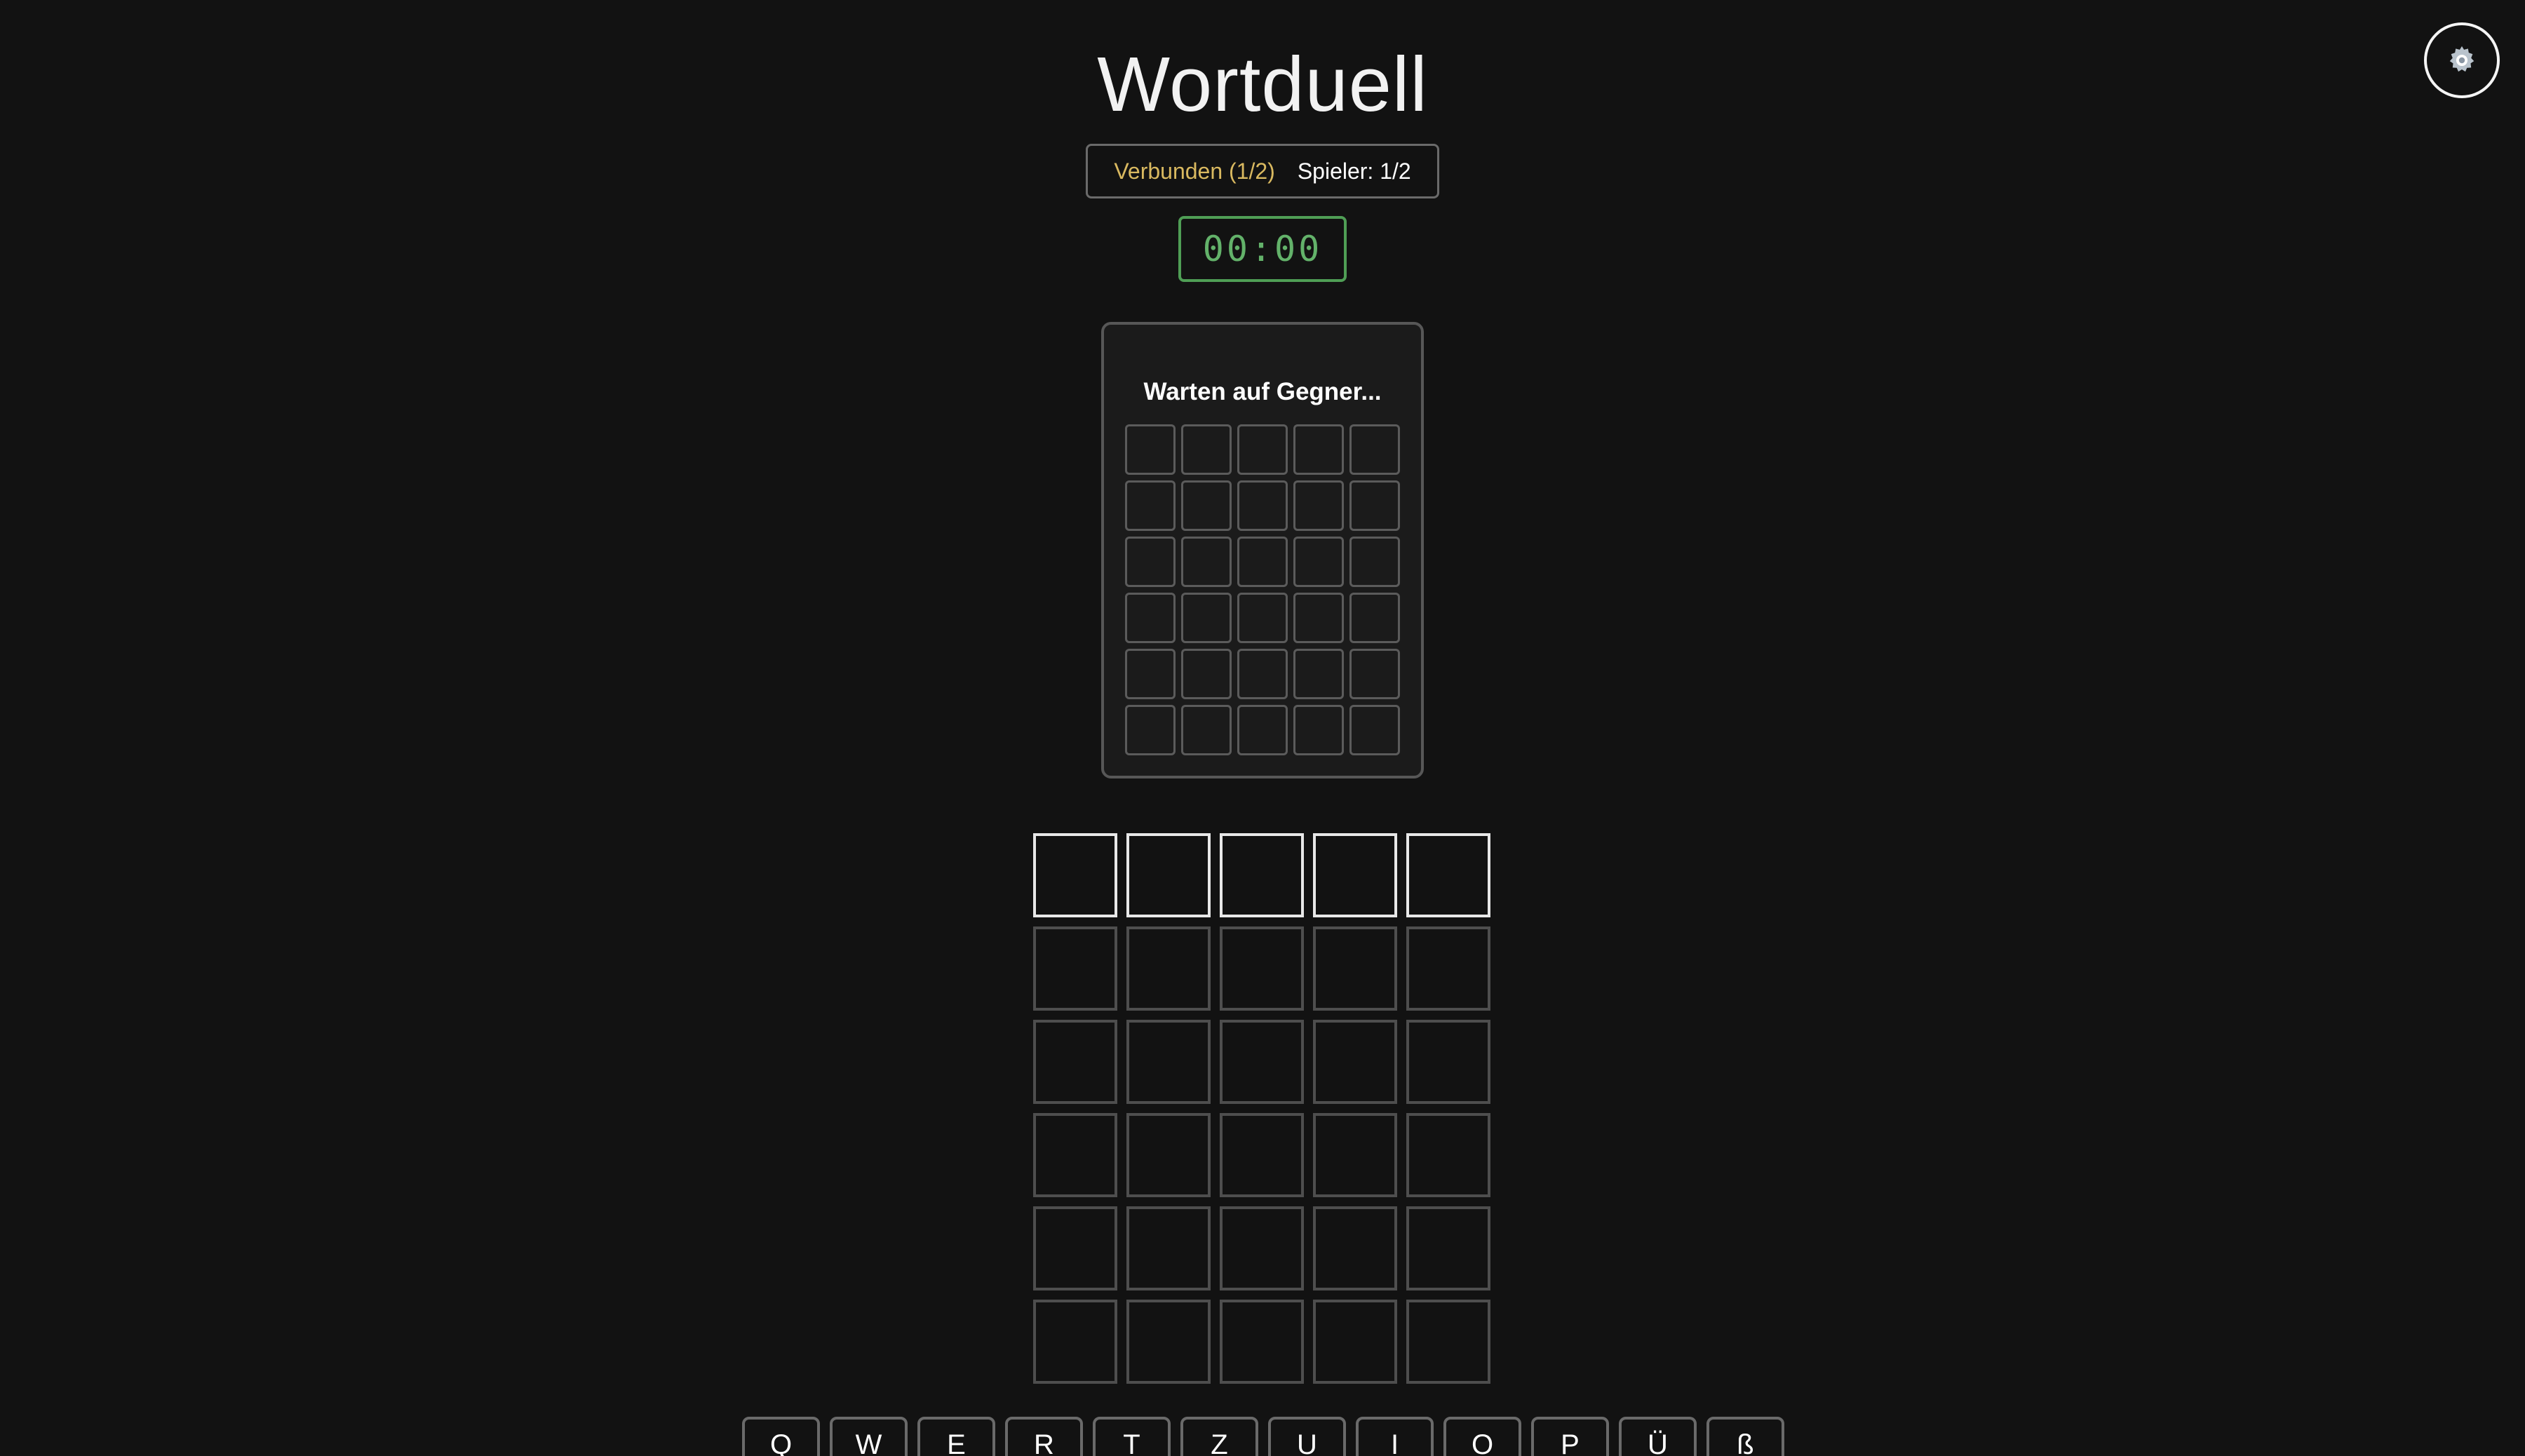 The width and height of the screenshot is (2525, 1456). I want to click on key-ß: ß, so click(1745, 1436).